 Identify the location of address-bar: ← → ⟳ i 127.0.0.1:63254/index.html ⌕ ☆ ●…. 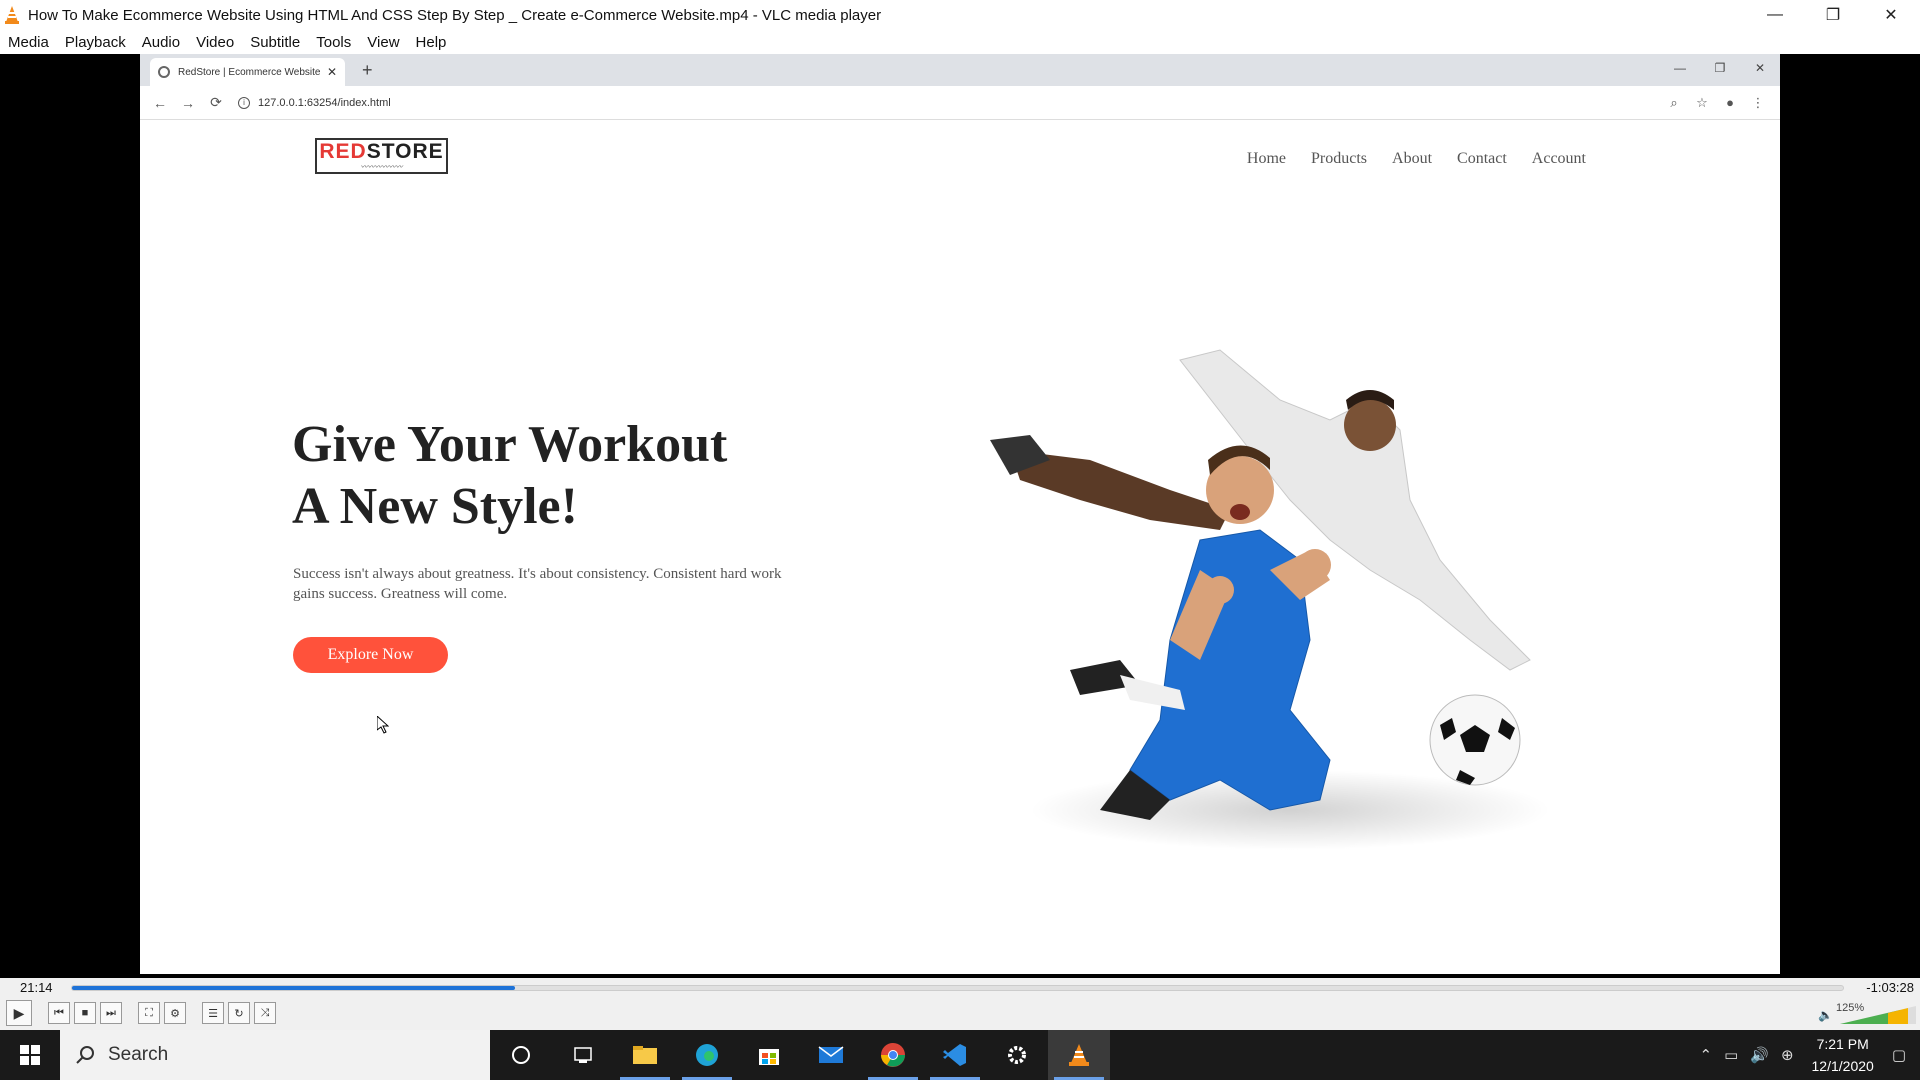
(960, 103).